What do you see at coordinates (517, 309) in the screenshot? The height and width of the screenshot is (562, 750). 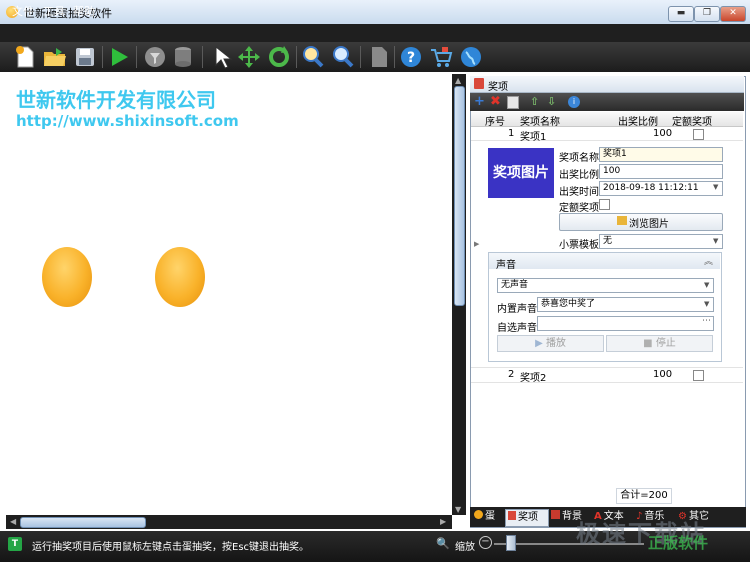 I see `builtin-sound-label: 内置声音` at bounding box center [517, 309].